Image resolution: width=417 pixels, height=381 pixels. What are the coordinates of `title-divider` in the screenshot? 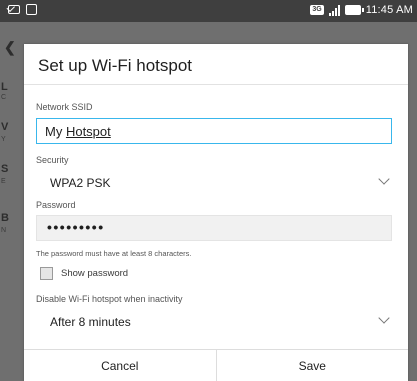 It's located at (216, 84).